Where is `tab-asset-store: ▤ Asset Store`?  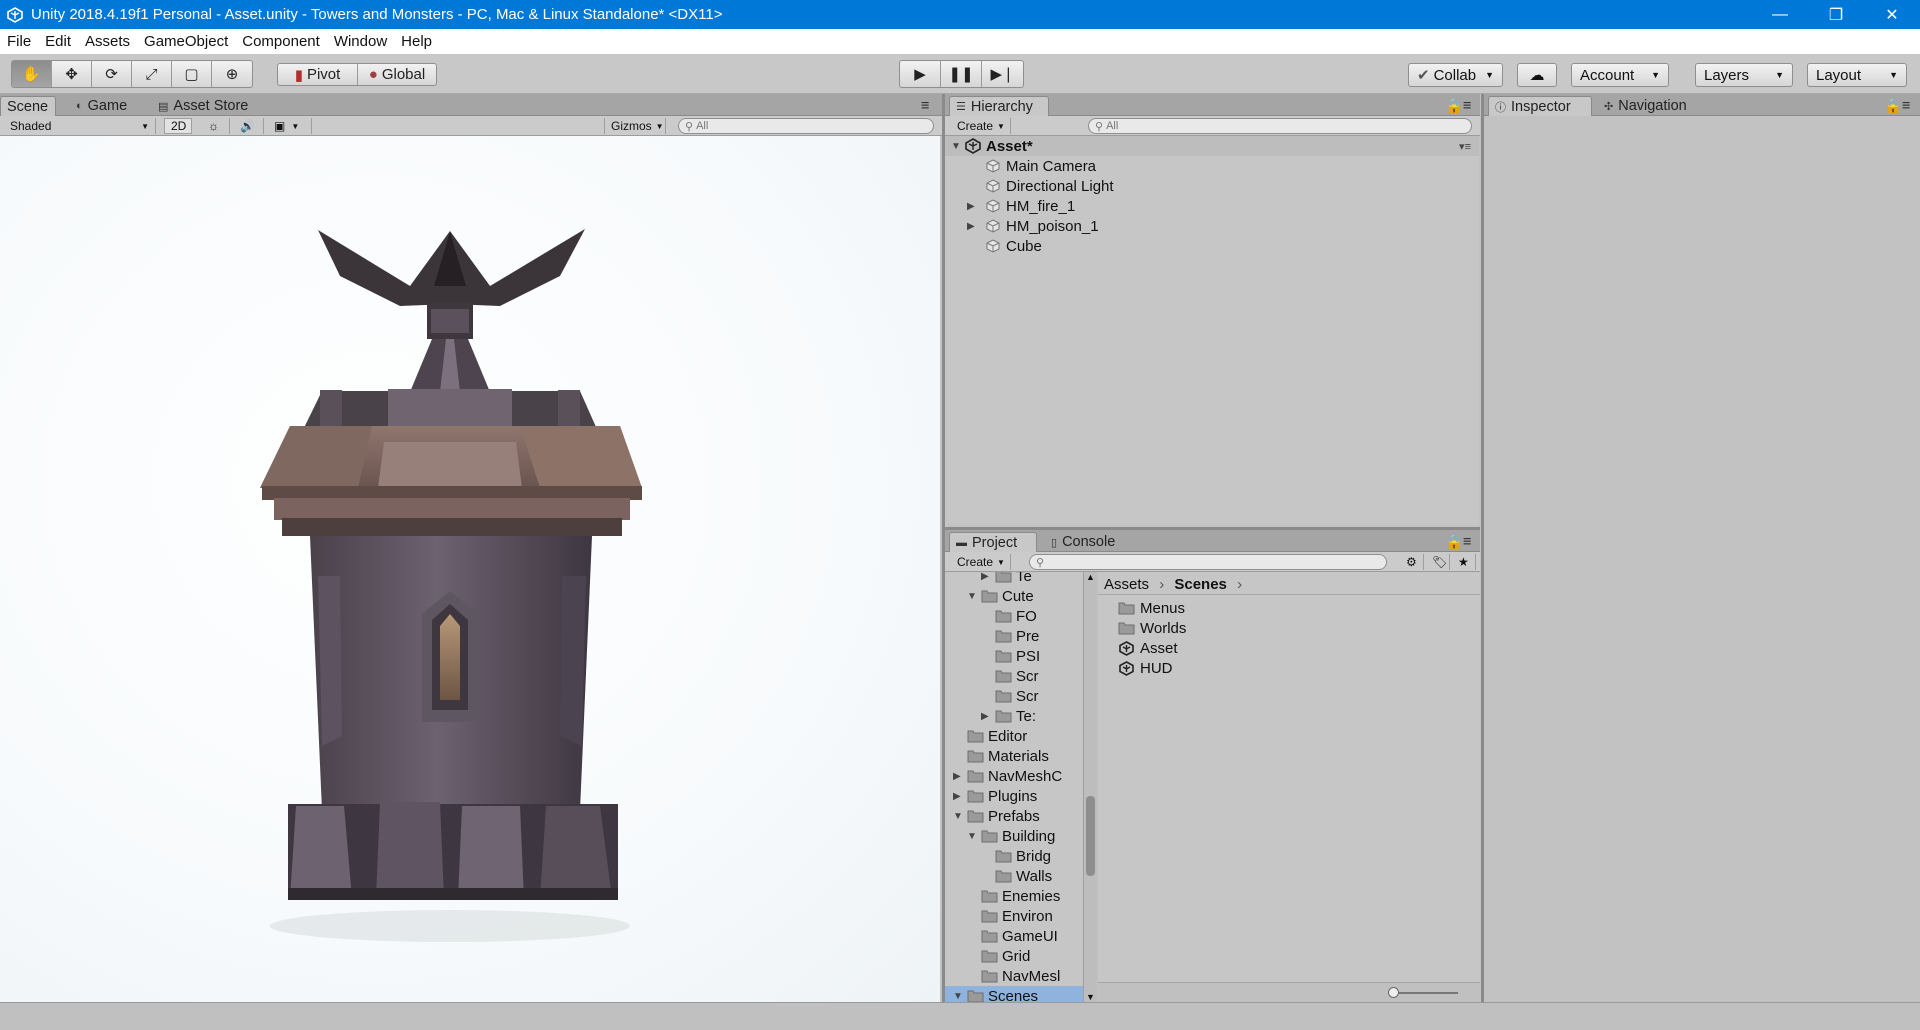
tab-asset-store: ▤ Asset Store is located at coordinates (203, 106).